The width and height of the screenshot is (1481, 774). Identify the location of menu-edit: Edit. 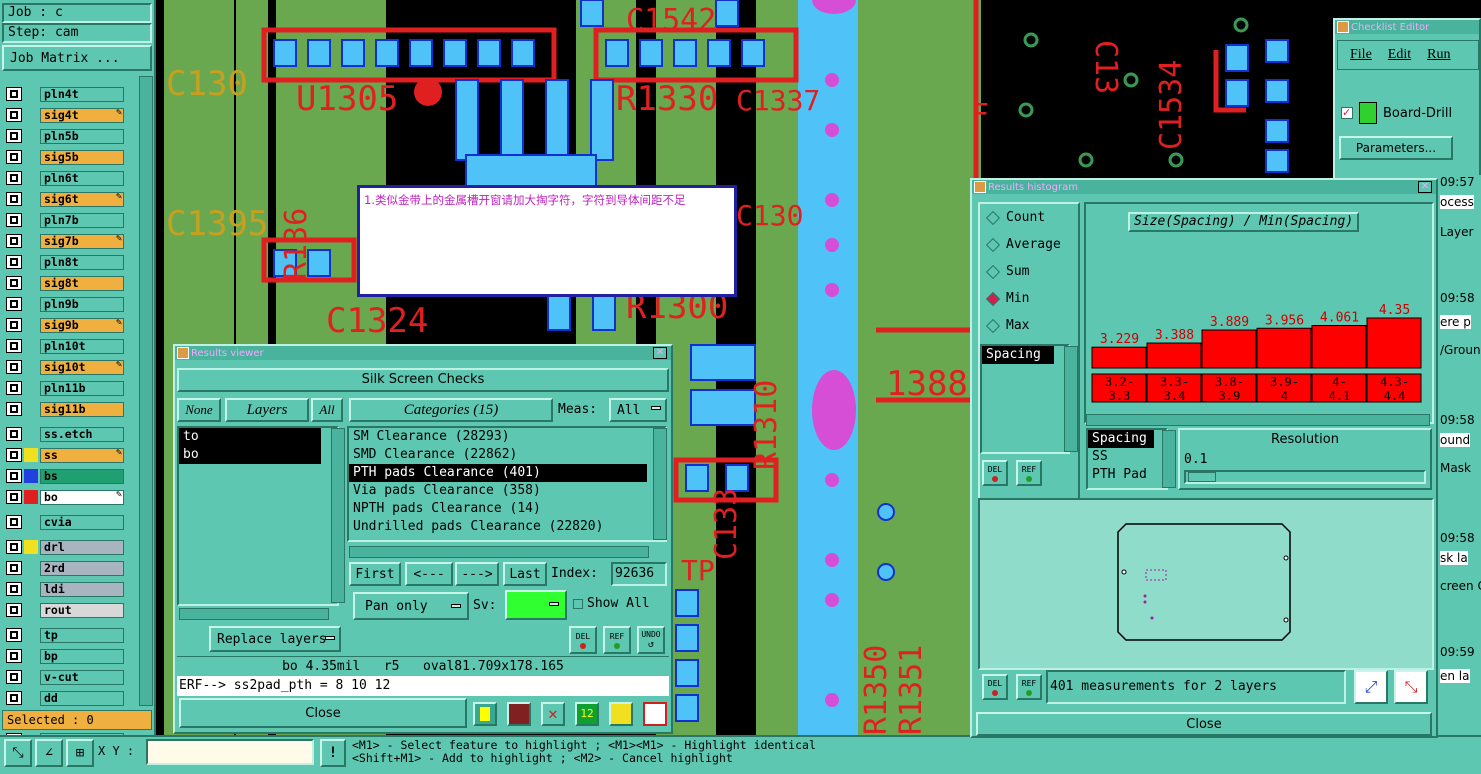
(1399, 55).